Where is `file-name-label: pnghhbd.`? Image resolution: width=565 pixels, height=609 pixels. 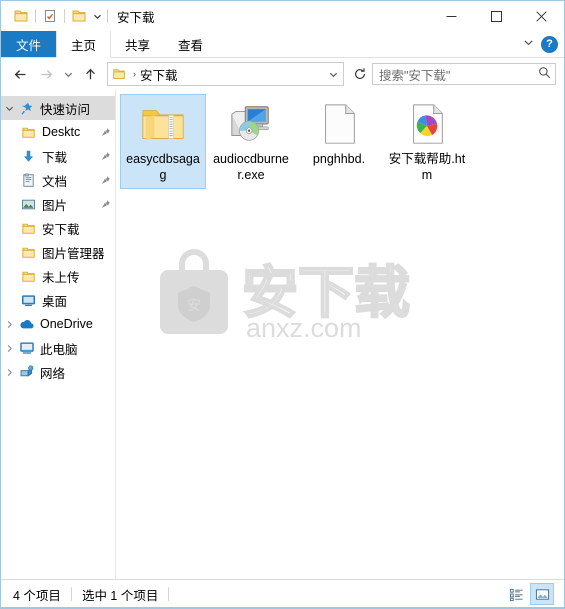
file-name-label: pnghhbd. is located at coordinates (339, 159).